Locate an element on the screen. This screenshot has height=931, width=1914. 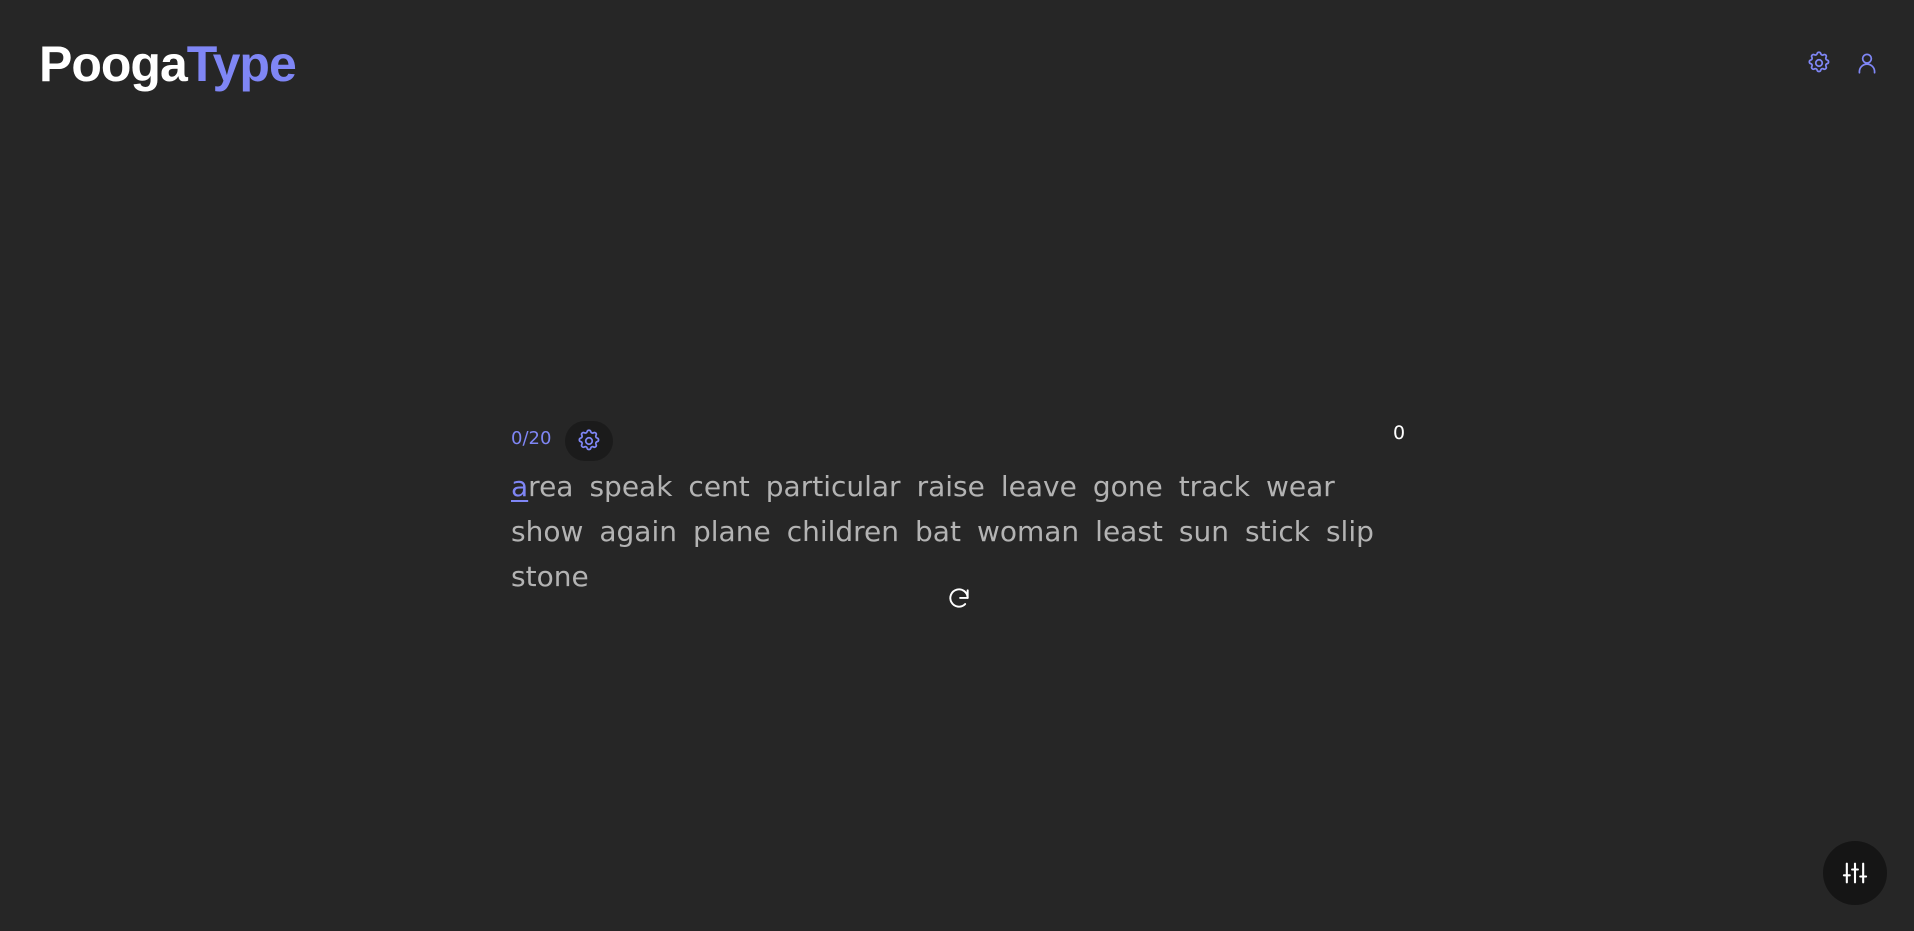
word: leave is located at coordinates (1038, 486).